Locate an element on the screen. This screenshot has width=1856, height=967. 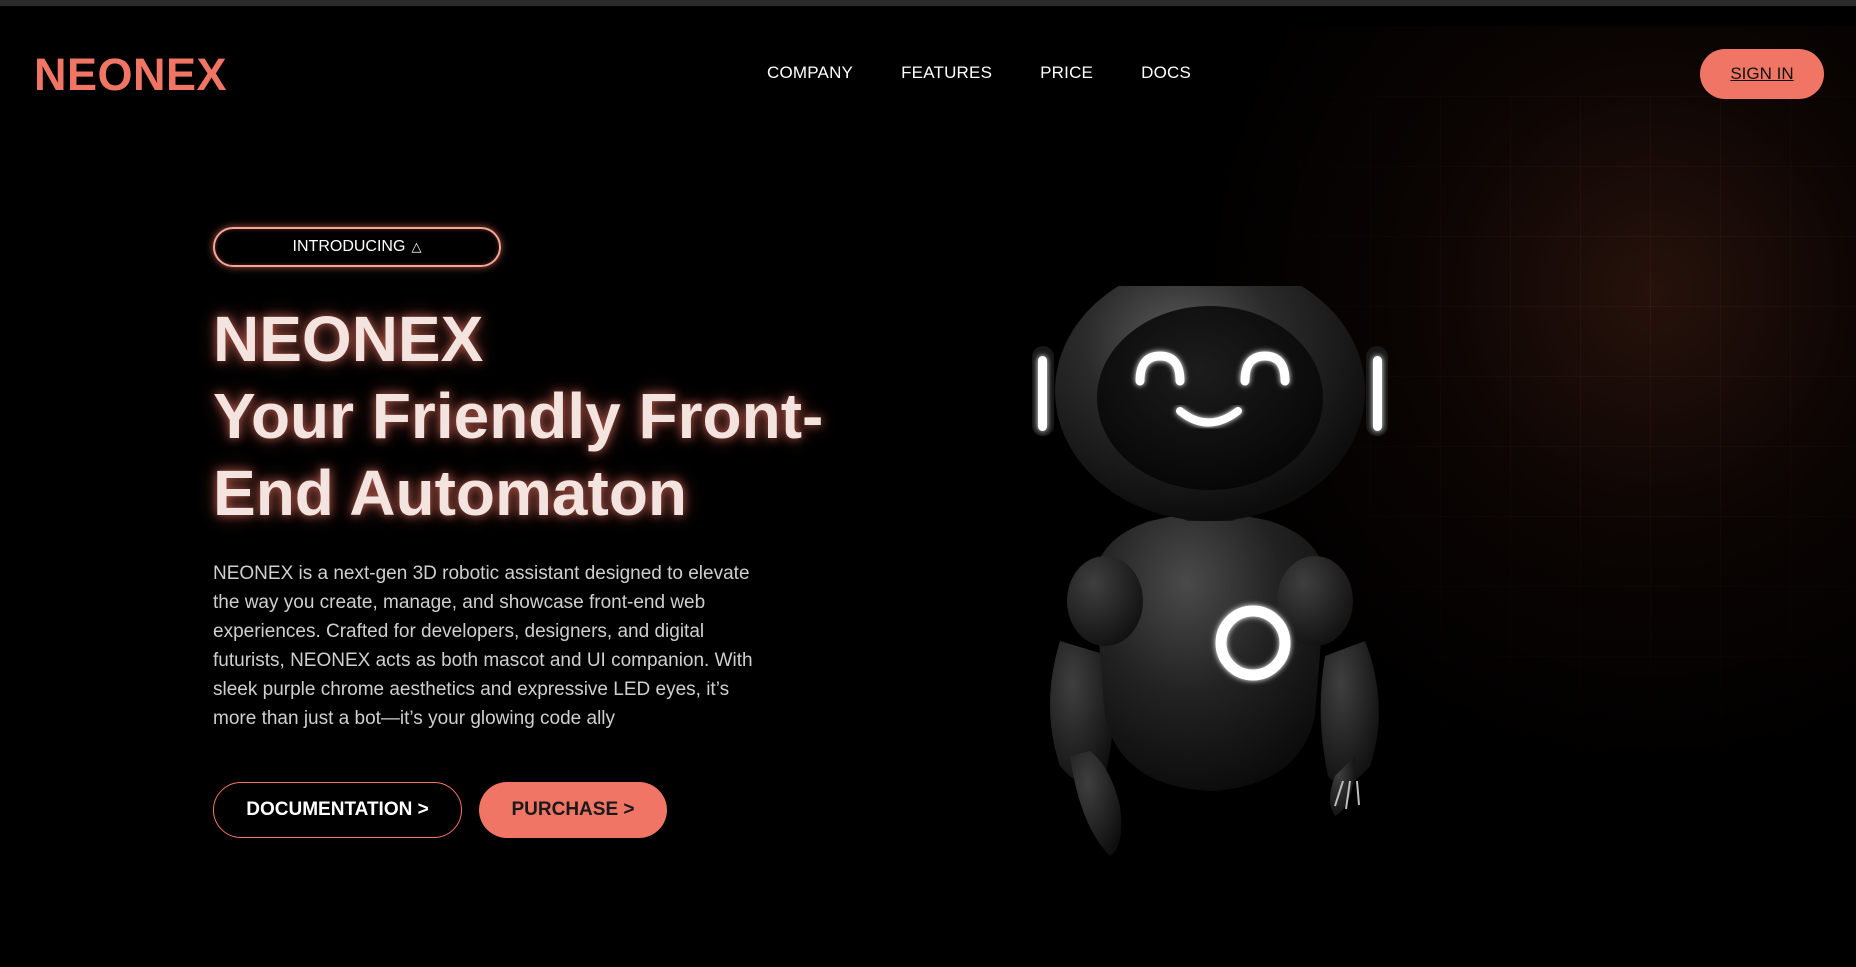
introducing-badge: INTRODUCING △ is located at coordinates (357, 247).